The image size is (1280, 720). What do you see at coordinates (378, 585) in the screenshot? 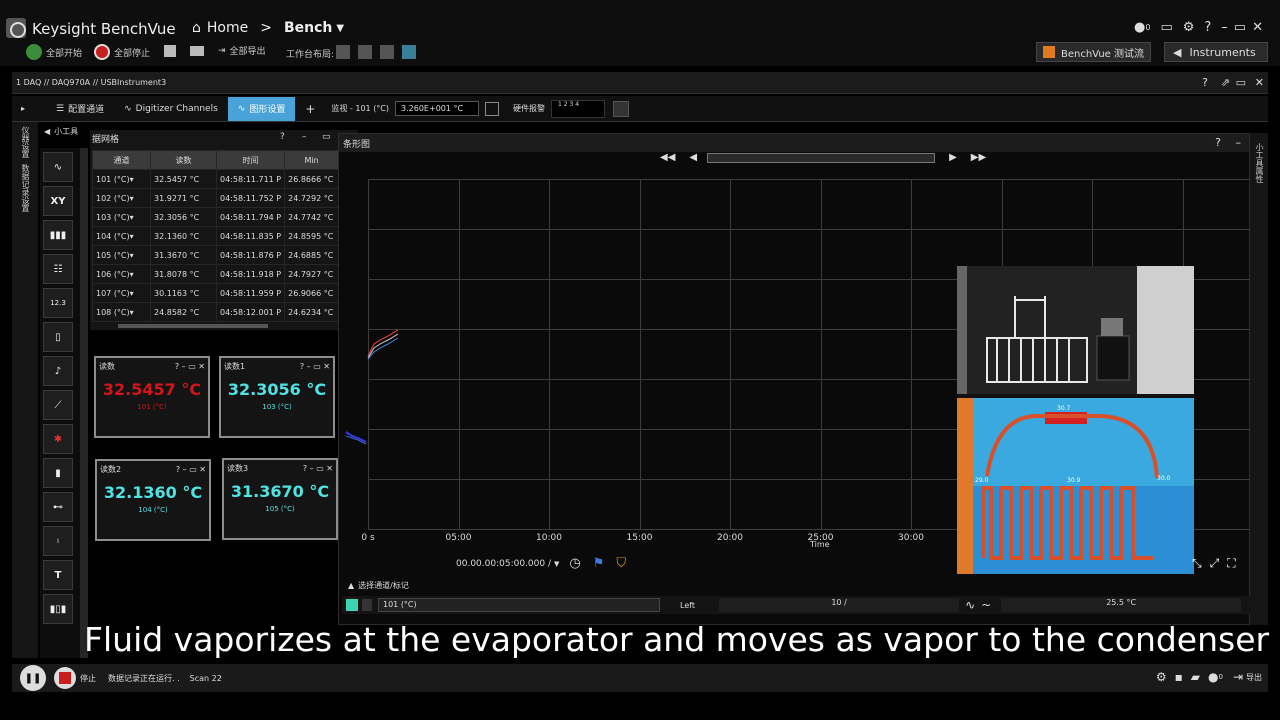
I see `select-channel-header: ▲ 选择通道/标记` at bounding box center [378, 585].